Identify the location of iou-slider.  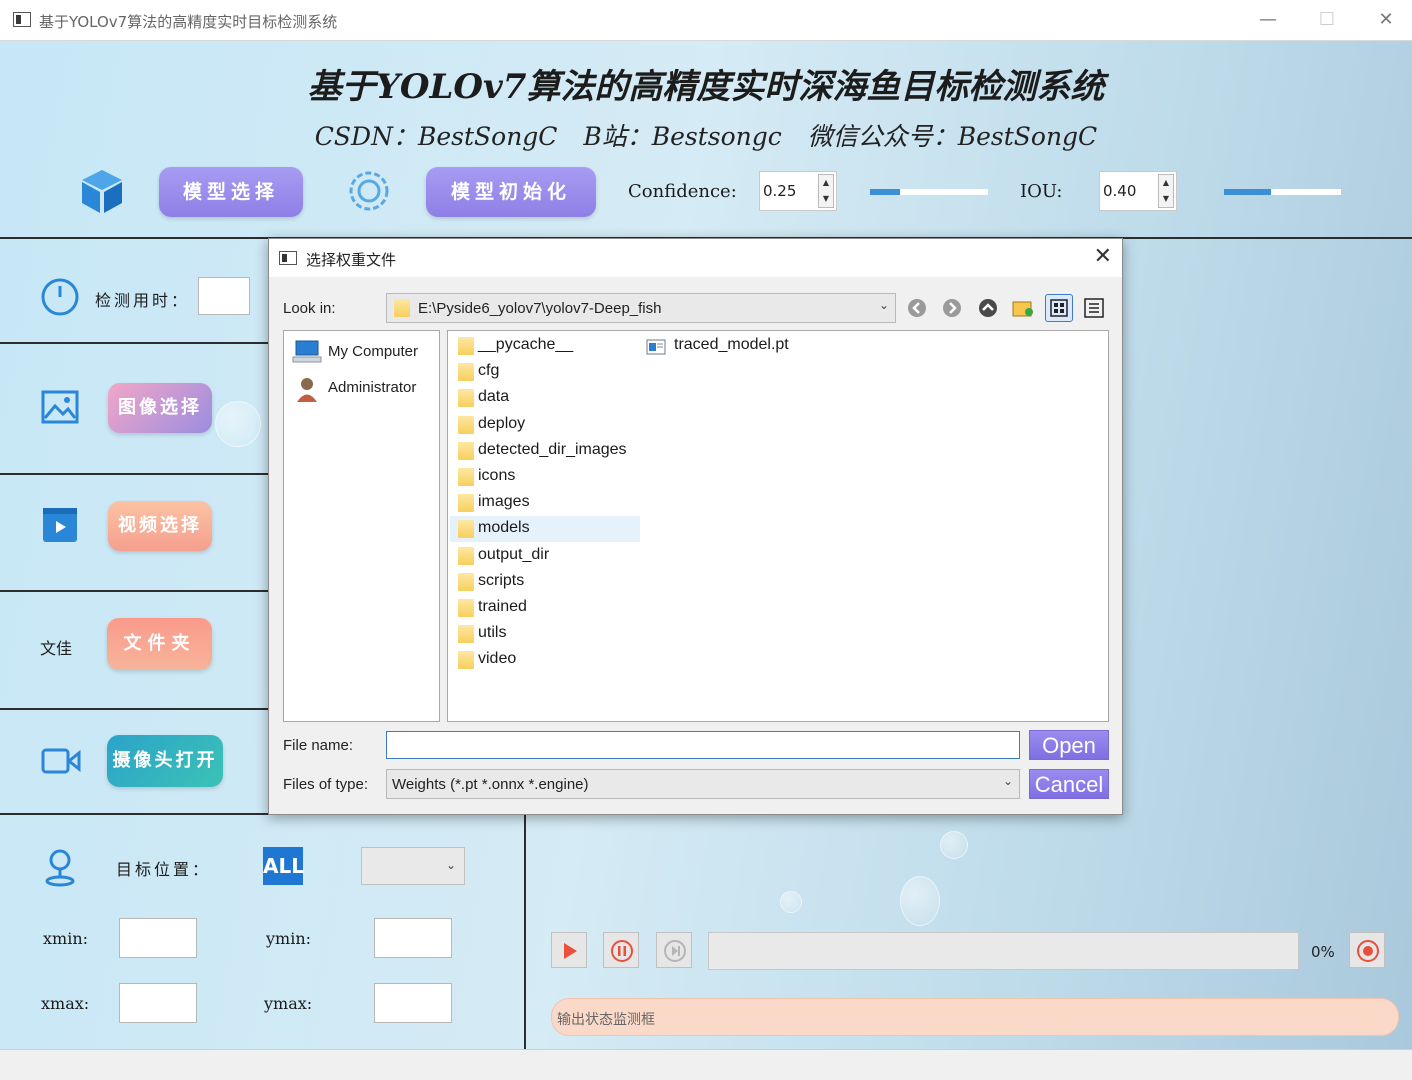
(1282, 192).